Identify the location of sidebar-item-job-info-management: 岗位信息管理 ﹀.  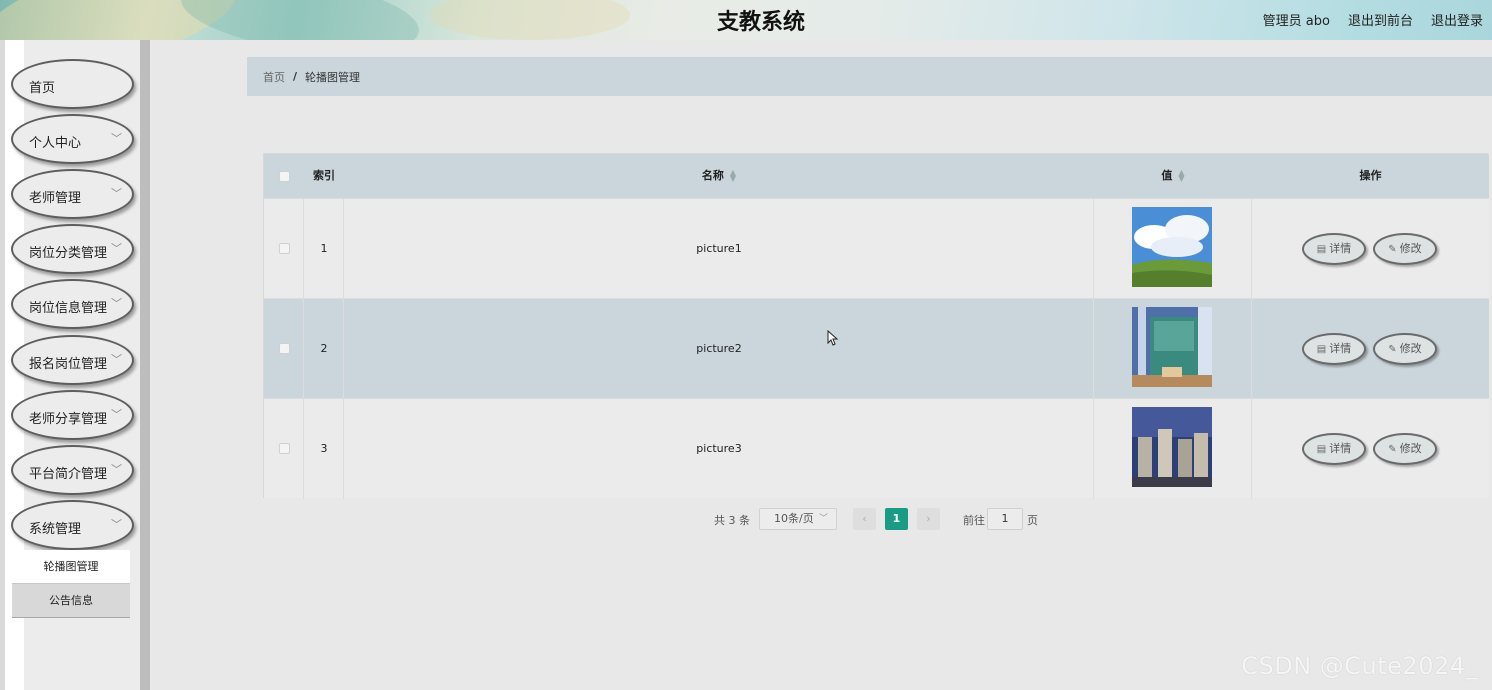
(72, 304).